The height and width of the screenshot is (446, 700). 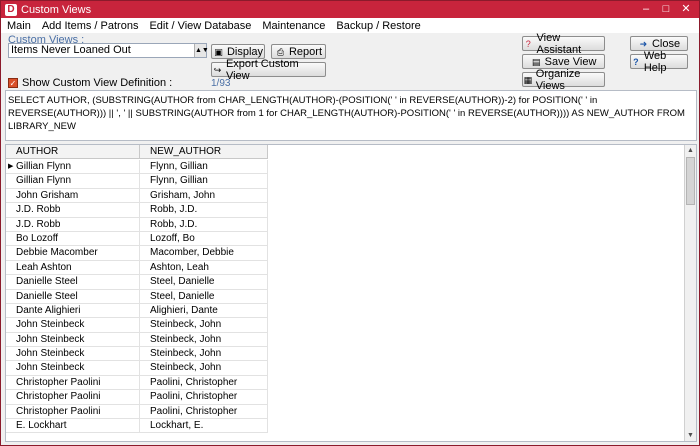 I want to click on table-row: John Grisham Grisham, John, so click(x=137, y=196).